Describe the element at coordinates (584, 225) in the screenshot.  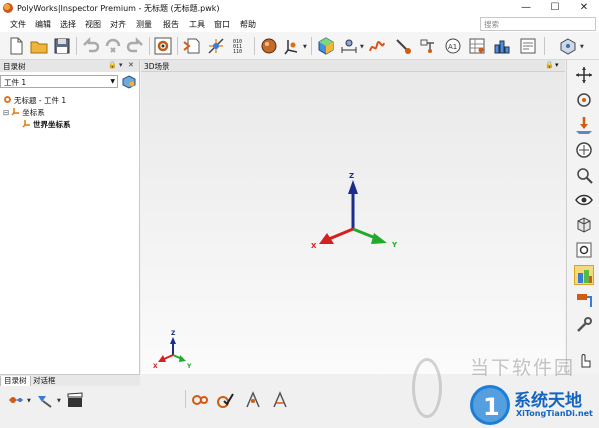
I see `wireframe-button` at that location.